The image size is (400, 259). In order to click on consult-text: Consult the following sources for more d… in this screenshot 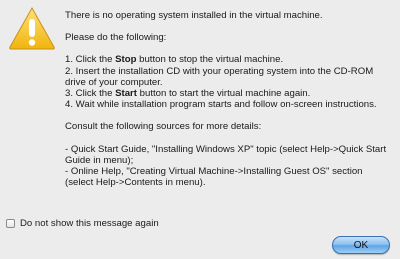, I will do `click(163, 127)`.